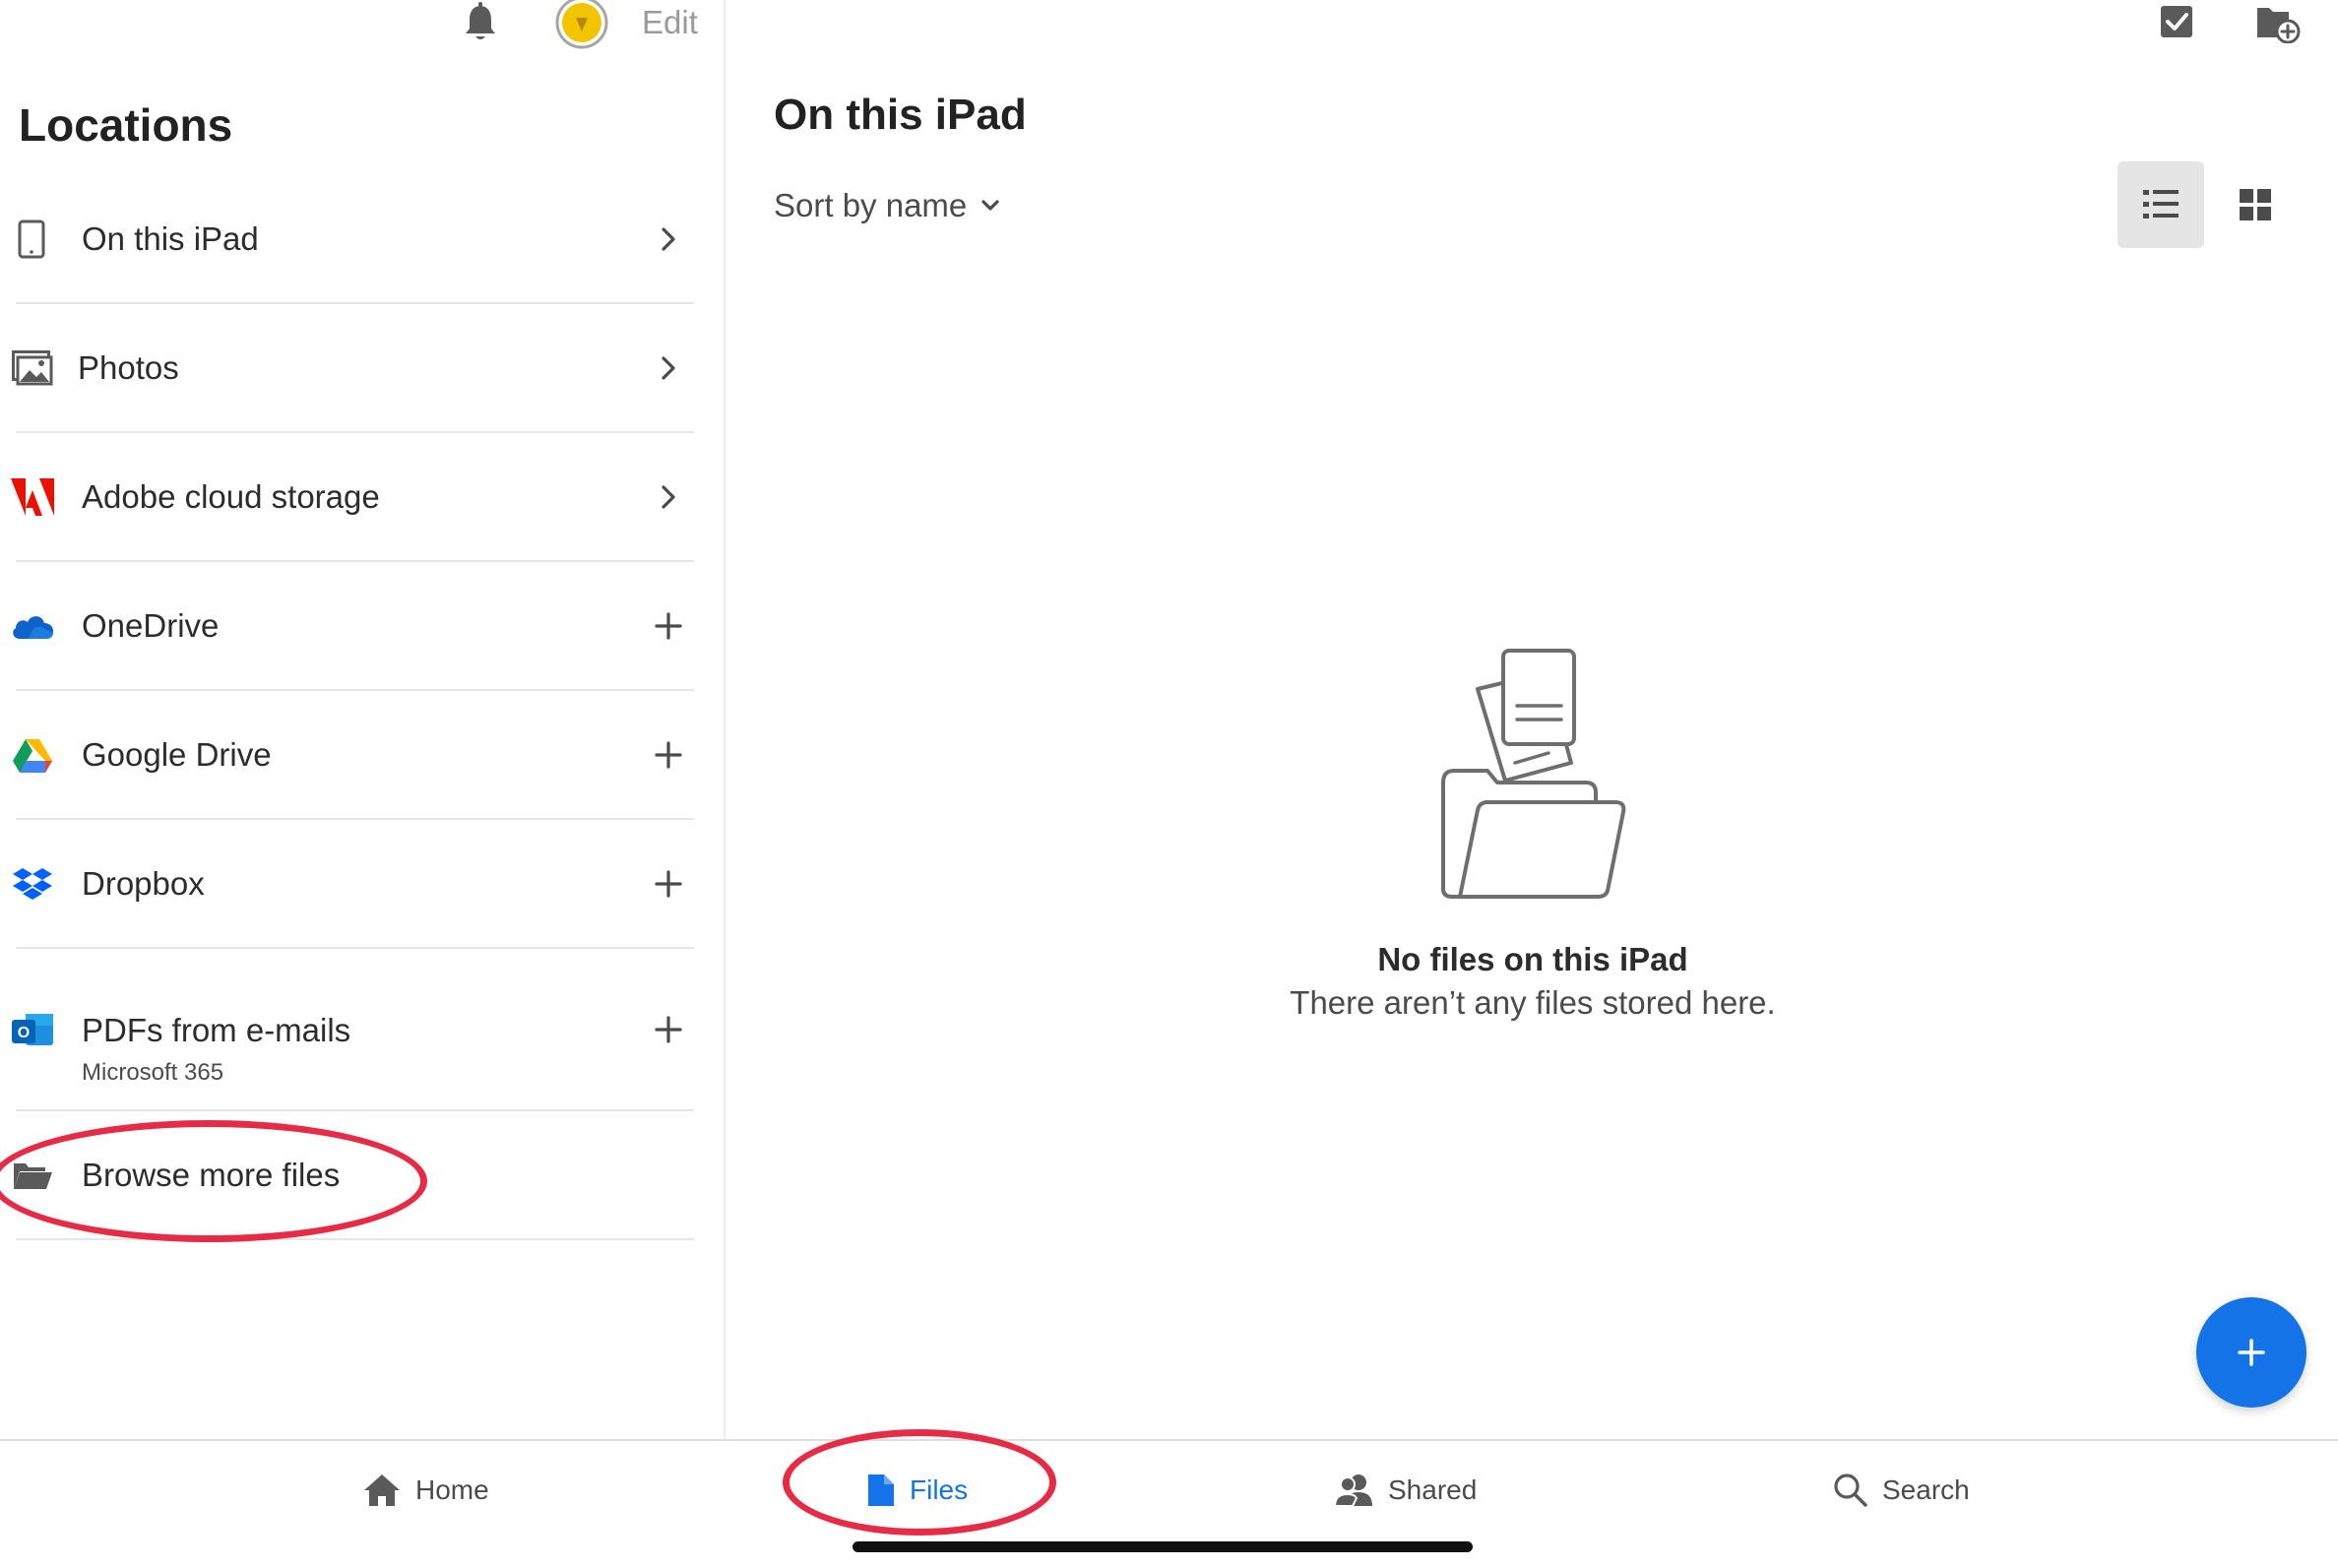 This screenshot has height=1568, width=2338. Describe the element at coordinates (1163, 1546) in the screenshot. I see `home-indicator` at that location.